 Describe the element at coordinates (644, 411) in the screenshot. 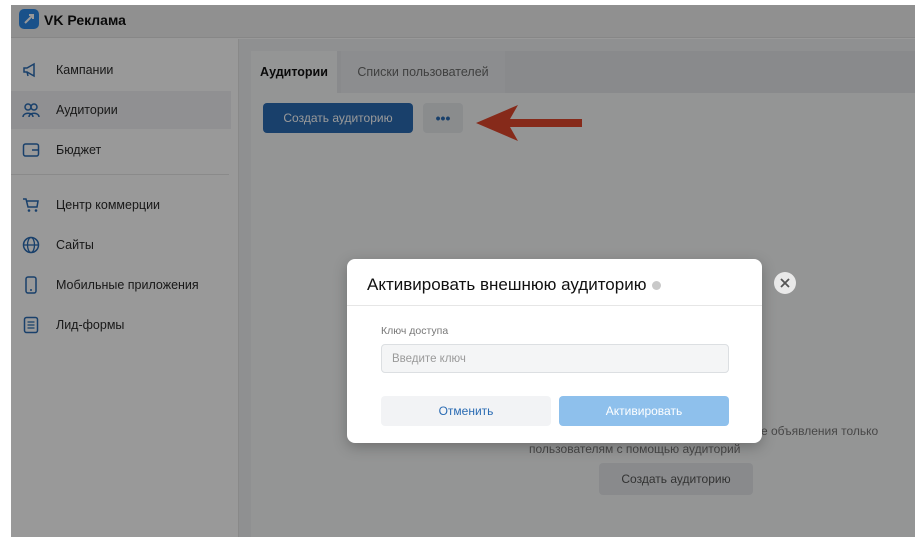

I see `activate-button: Активировать` at that location.